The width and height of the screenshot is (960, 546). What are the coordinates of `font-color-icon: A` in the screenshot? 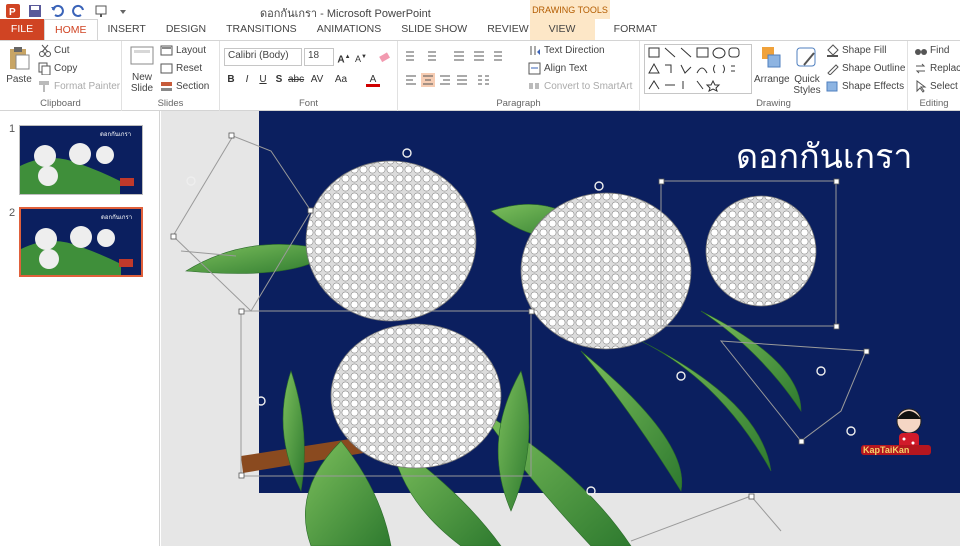 It's located at (373, 80).